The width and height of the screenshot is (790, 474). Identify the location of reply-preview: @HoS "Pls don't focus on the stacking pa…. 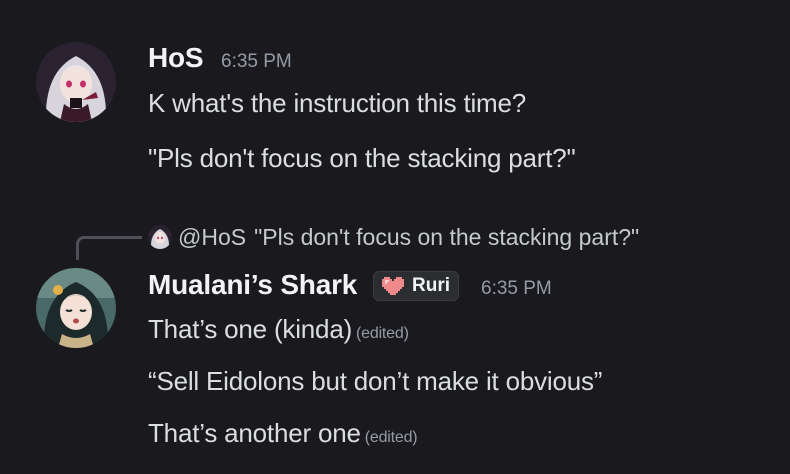
(393, 237).